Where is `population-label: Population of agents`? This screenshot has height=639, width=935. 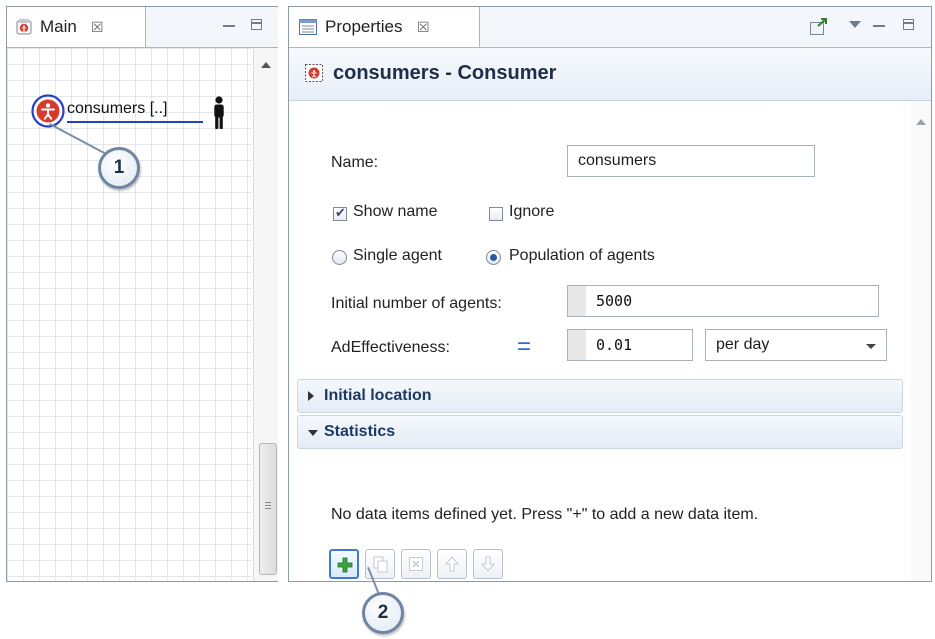 population-label: Population of agents is located at coordinates (582, 255).